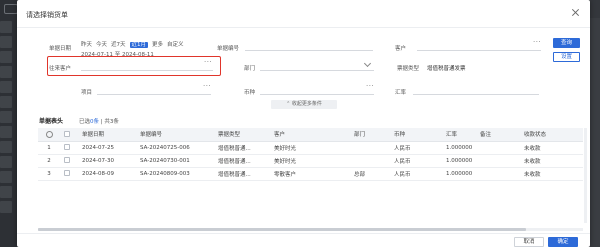 This screenshot has height=247, width=600. Describe the element at coordinates (408, 69) in the screenshot. I see `doc-type-label: 票据类型` at that location.